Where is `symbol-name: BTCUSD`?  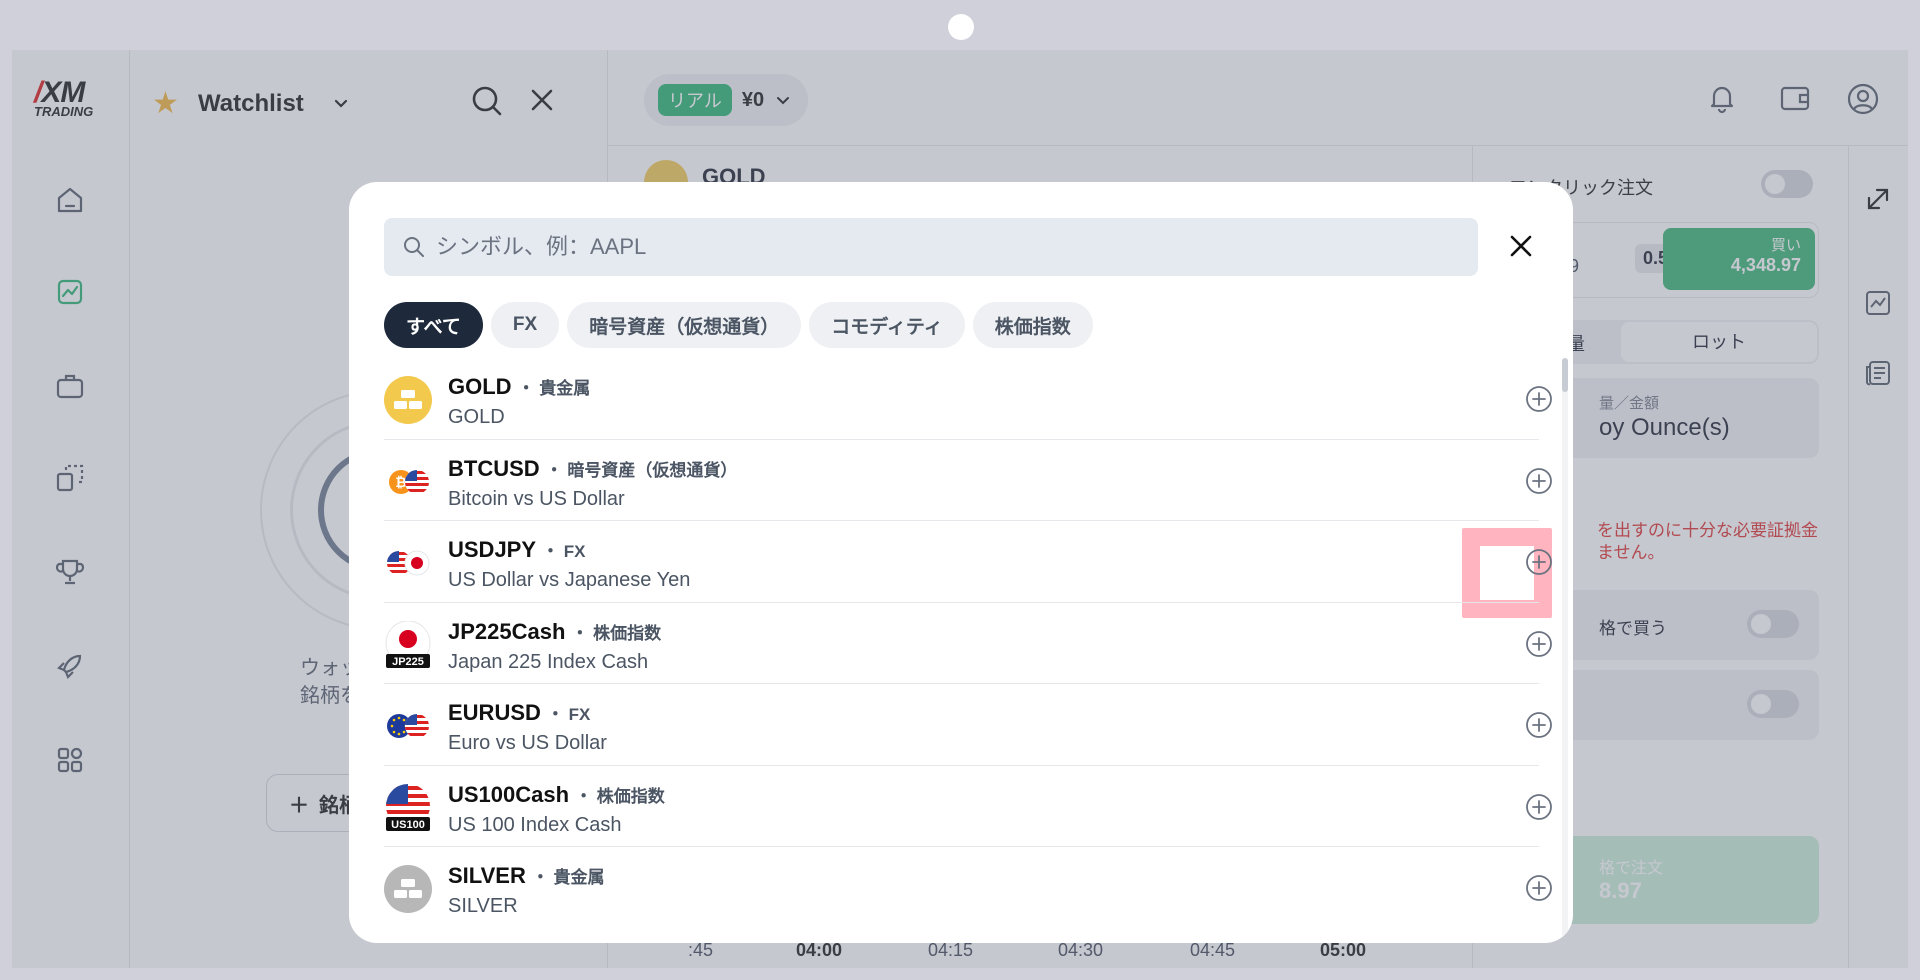
symbol-name: BTCUSD is located at coordinates (494, 468).